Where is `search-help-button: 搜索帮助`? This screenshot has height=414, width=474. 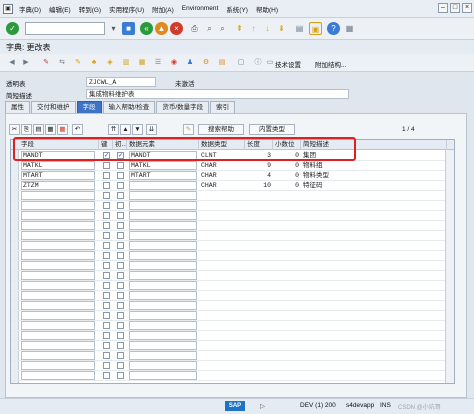 search-help-button: 搜索帮助 is located at coordinates (221, 129).